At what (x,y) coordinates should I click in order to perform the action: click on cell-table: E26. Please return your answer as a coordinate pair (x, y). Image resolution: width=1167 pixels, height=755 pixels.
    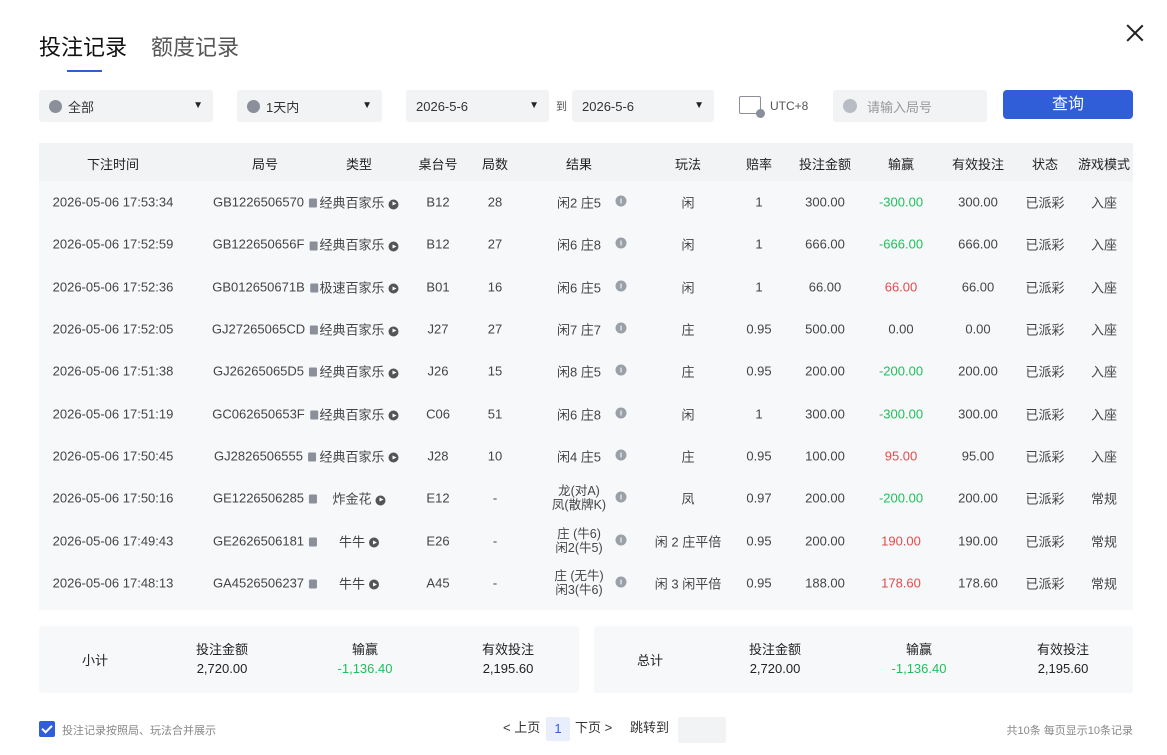
    Looking at the image, I should click on (437, 540).